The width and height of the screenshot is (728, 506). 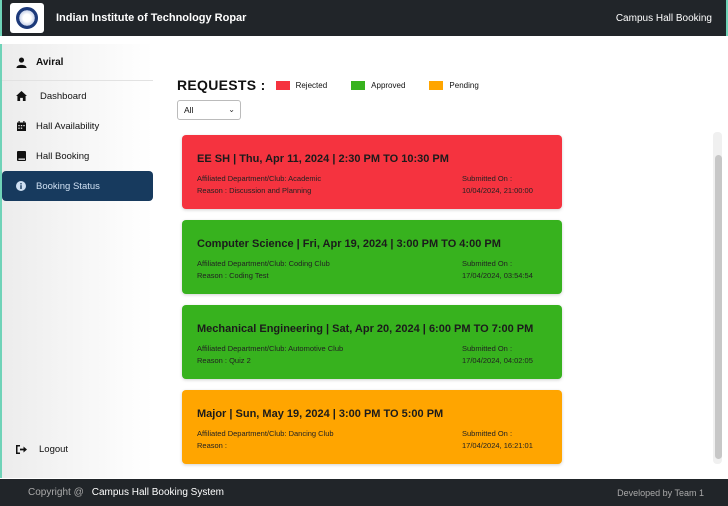 What do you see at coordinates (21, 62) in the screenshot?
I see `user-icon` at bounding box center [21, 62].